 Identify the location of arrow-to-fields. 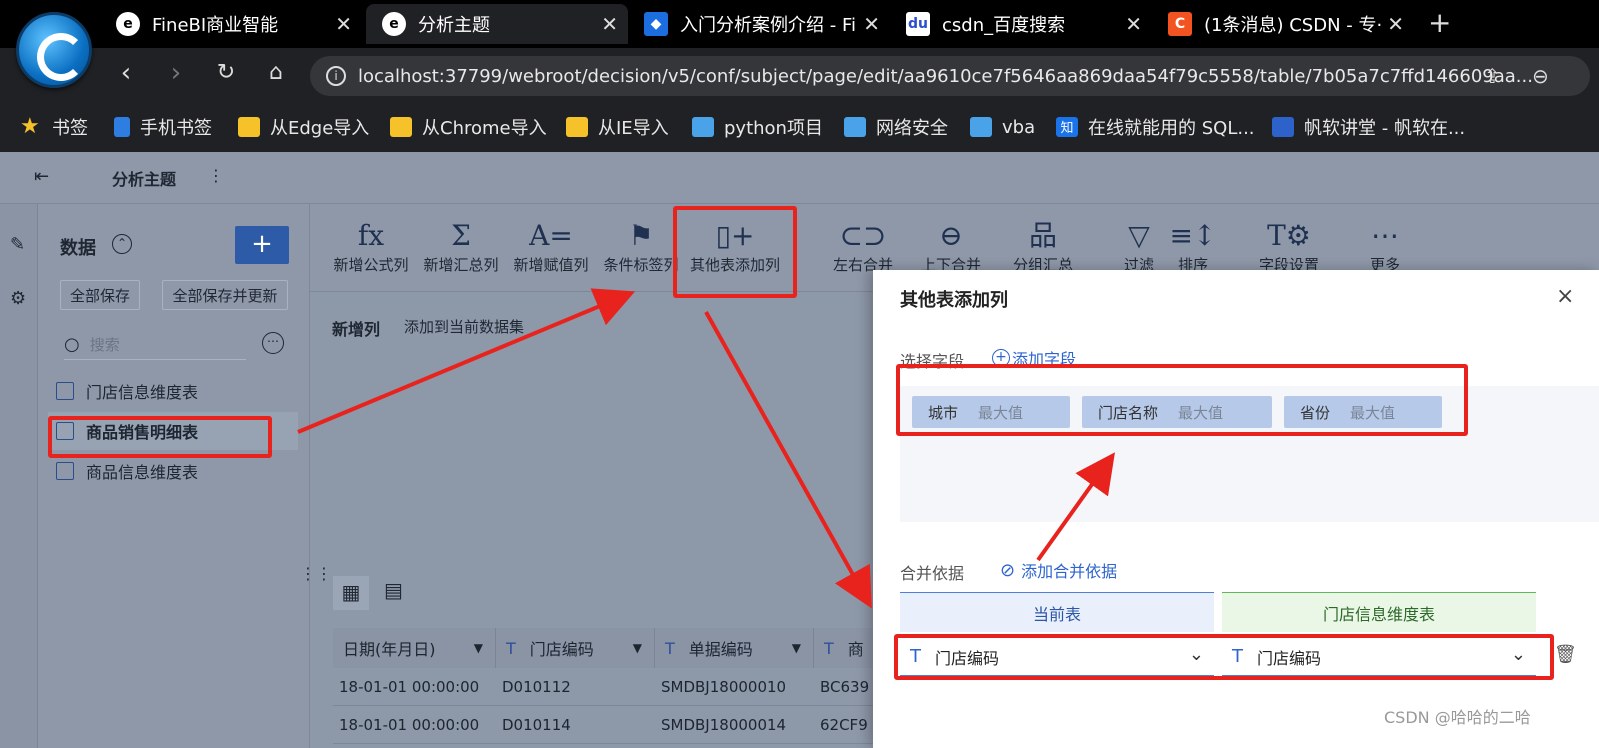
(1075, 507).